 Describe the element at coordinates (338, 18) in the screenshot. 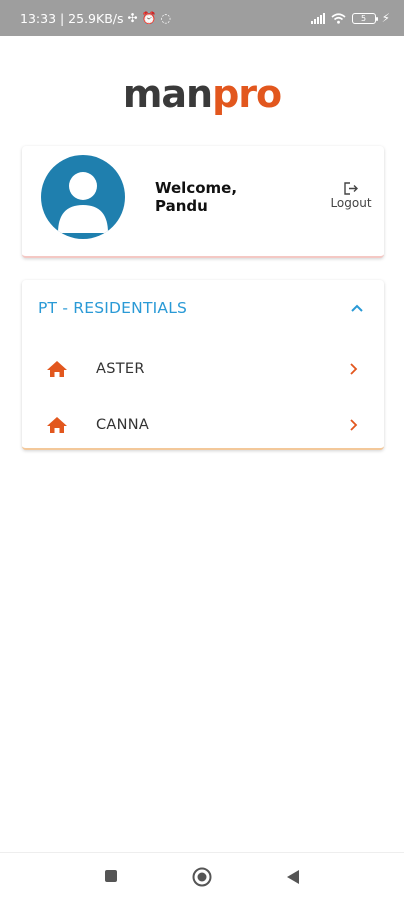

I see `wifi-icon` at that location.